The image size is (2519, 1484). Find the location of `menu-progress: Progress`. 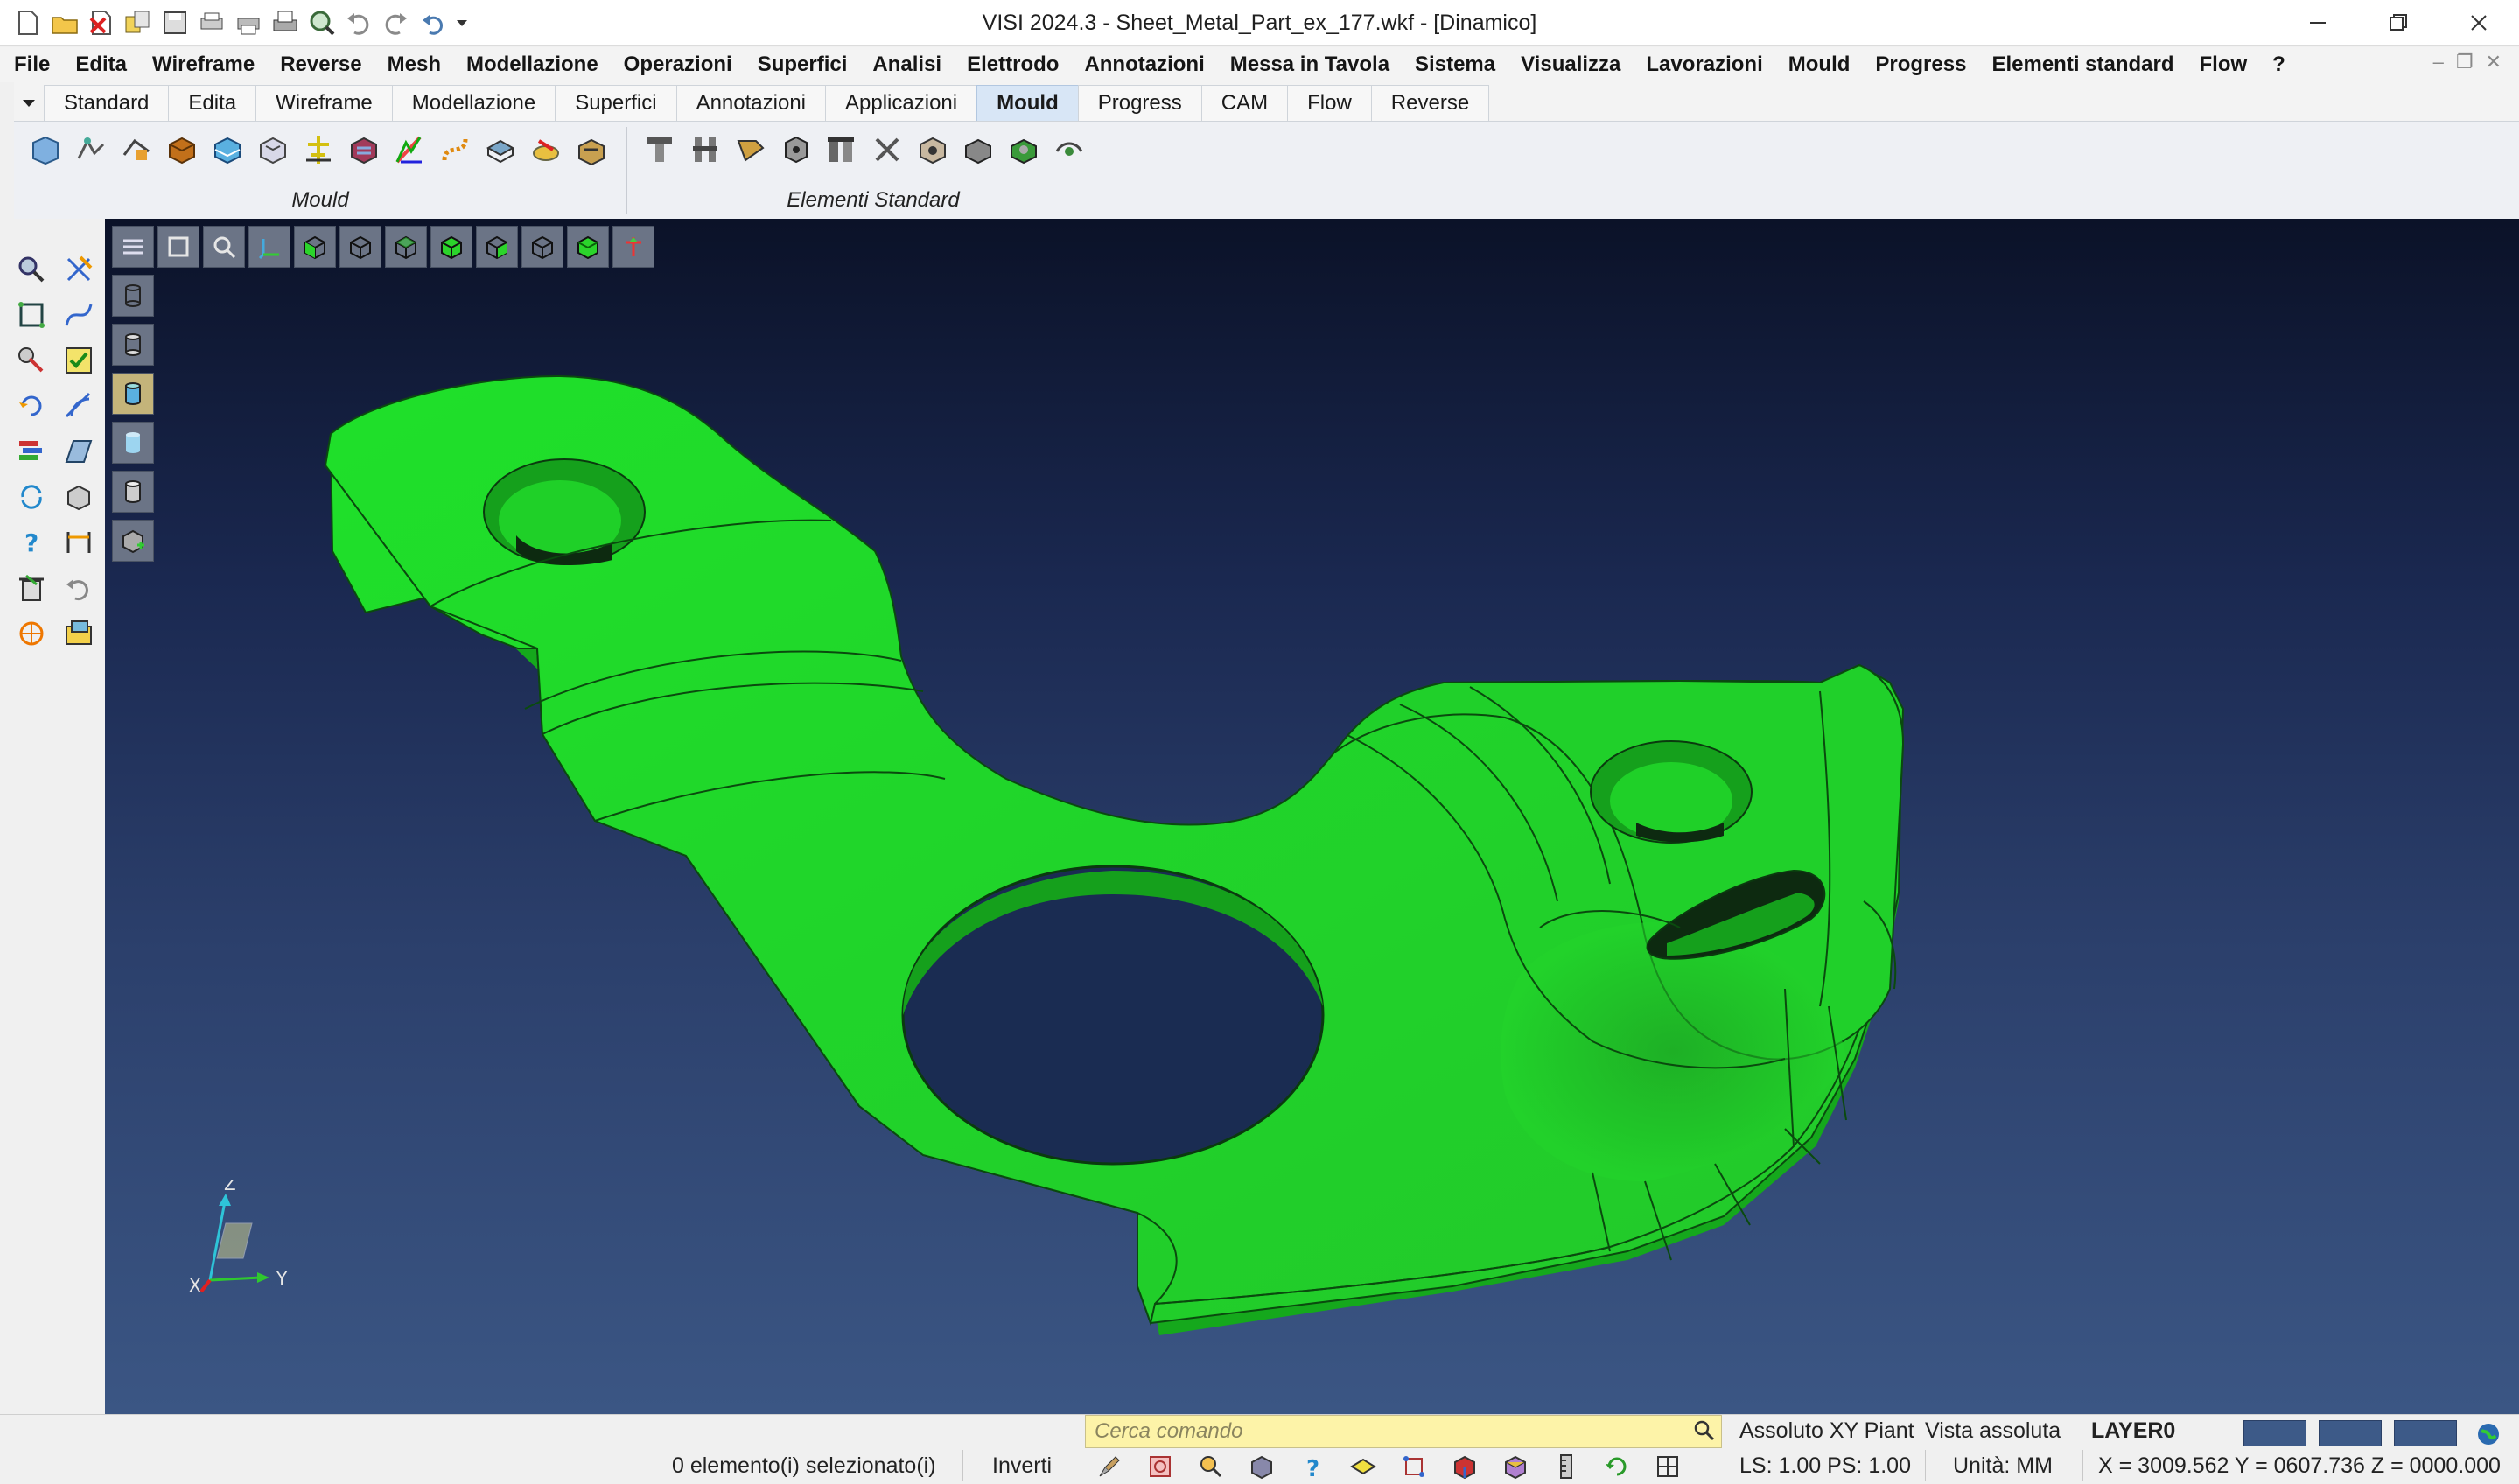

menu-progress: Progress is located at coordinates (1920, 64).